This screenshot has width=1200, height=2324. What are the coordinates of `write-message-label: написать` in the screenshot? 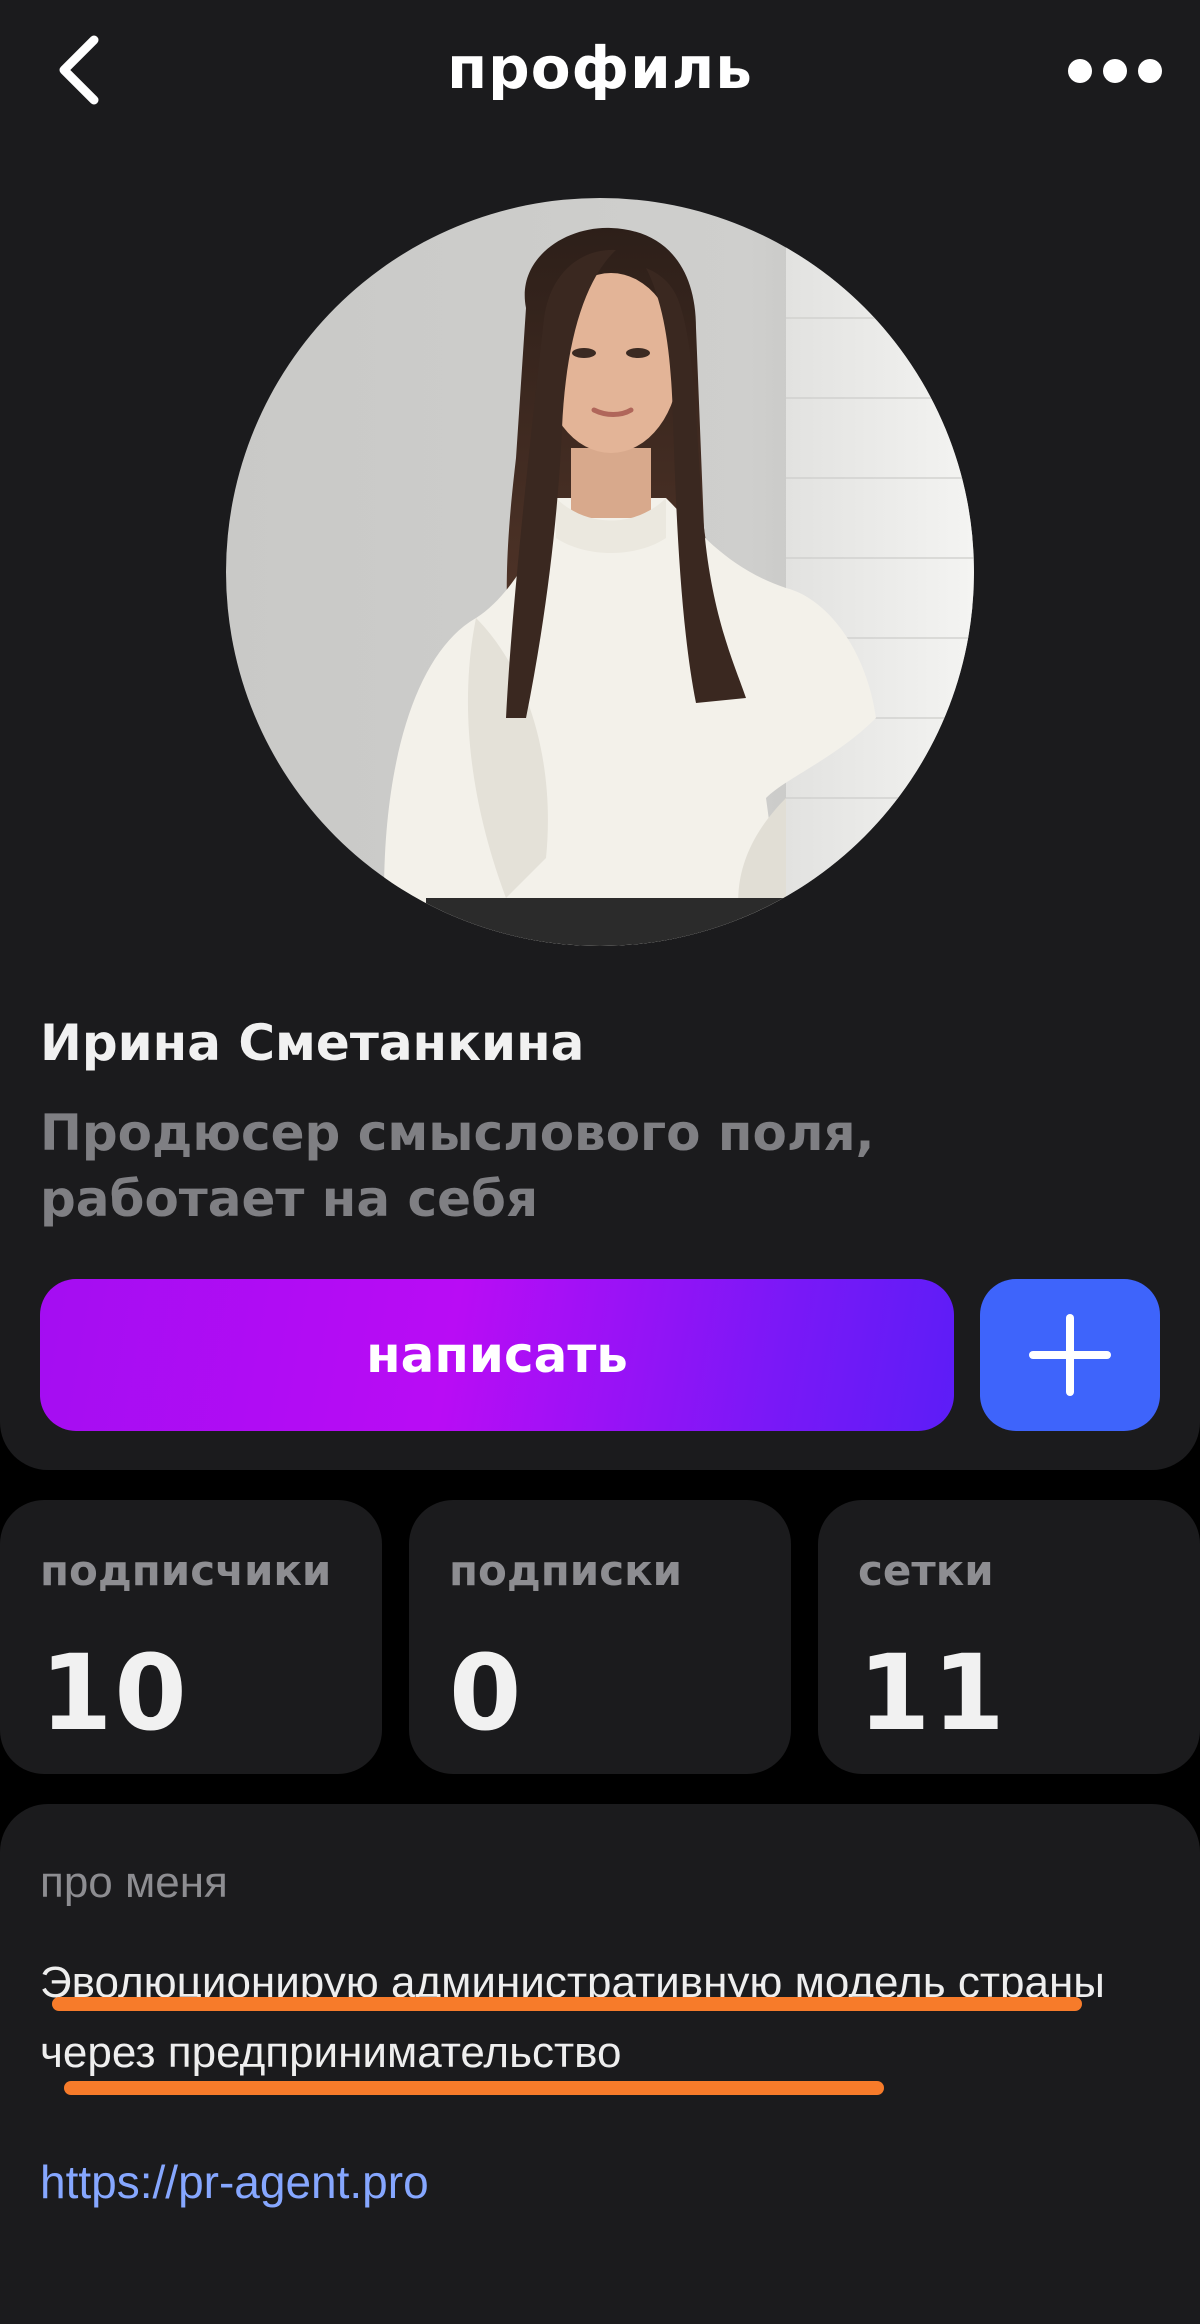 It's located at (497, 1355).